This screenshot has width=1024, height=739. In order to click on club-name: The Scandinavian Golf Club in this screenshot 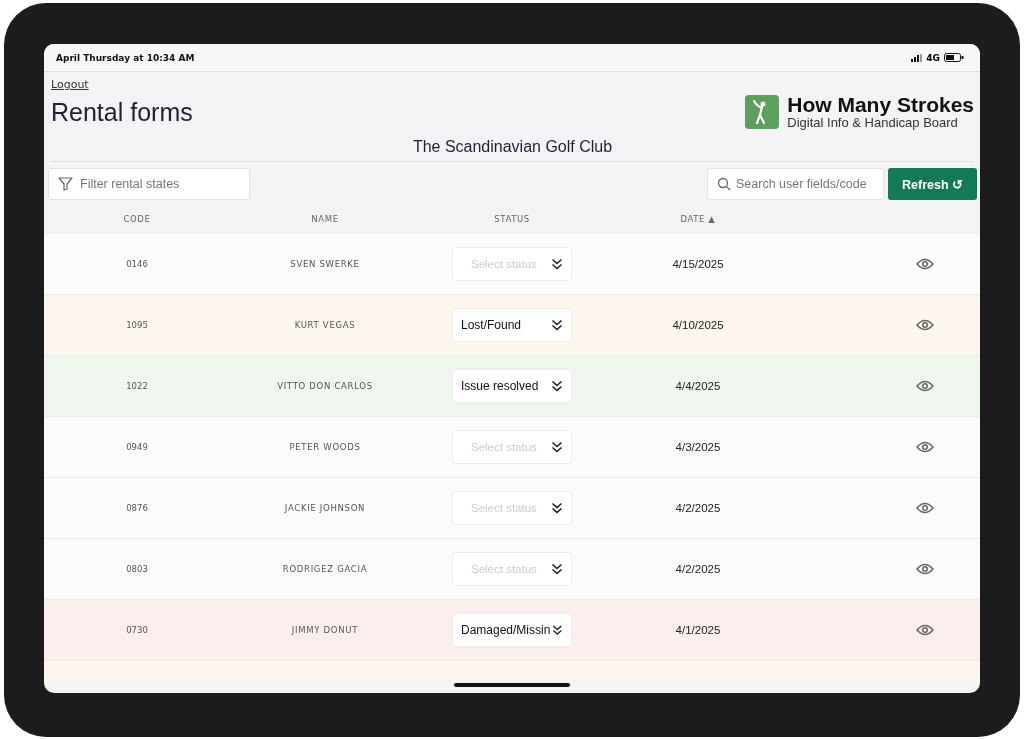, I will do `click(512, 150)`.